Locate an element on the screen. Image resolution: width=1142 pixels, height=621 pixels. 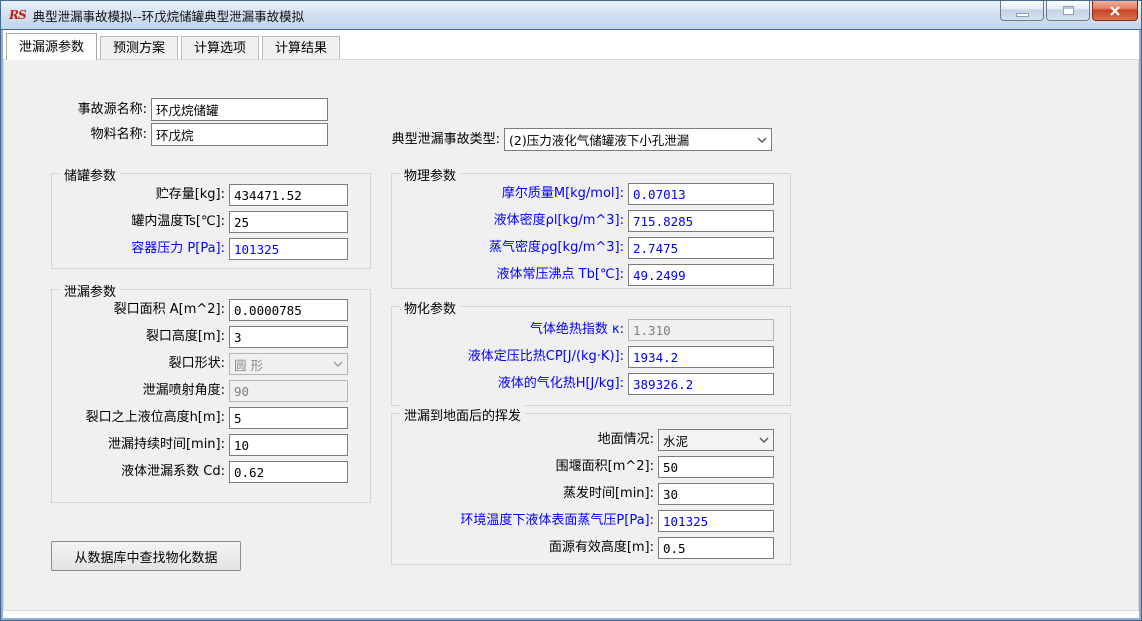
adiabatic-index-input is located at coordinates (701, 330).